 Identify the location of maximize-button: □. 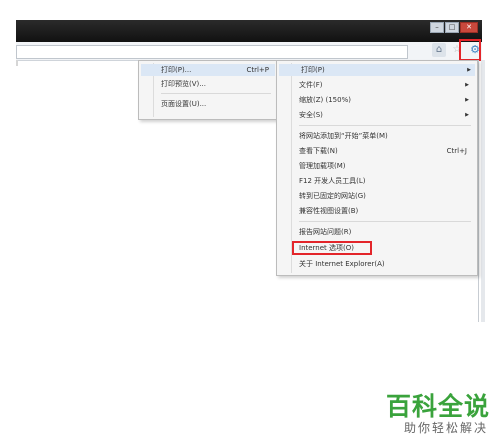
(452, 27).